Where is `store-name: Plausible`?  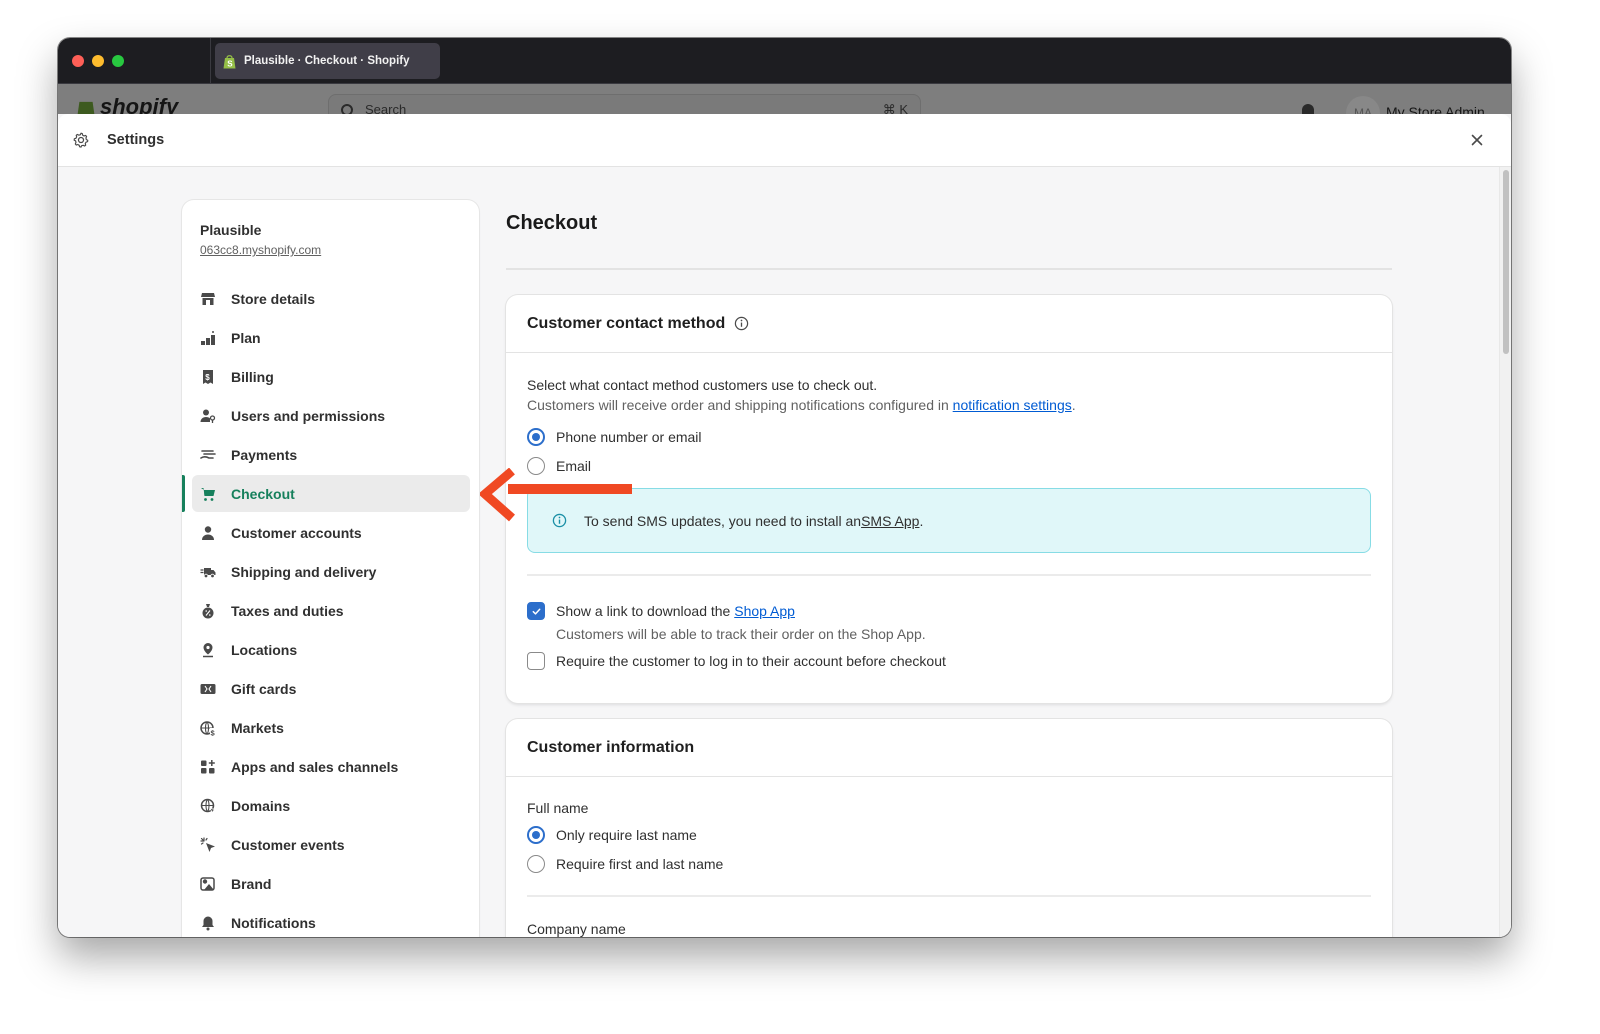 store-name: Plausible is located at coordinates (231, 230).